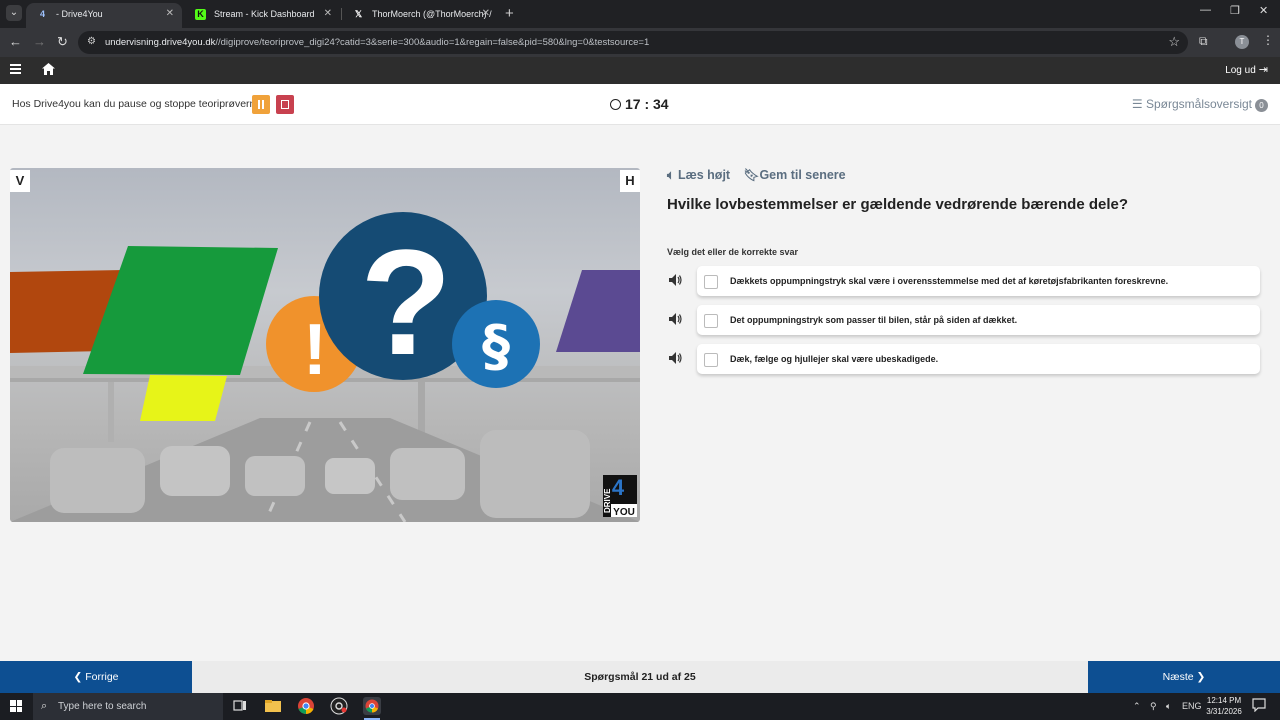  Describe the element at coordinates (1268, 40) in the screenshot. I see `browser-menu-icon: ⋮` at that location.